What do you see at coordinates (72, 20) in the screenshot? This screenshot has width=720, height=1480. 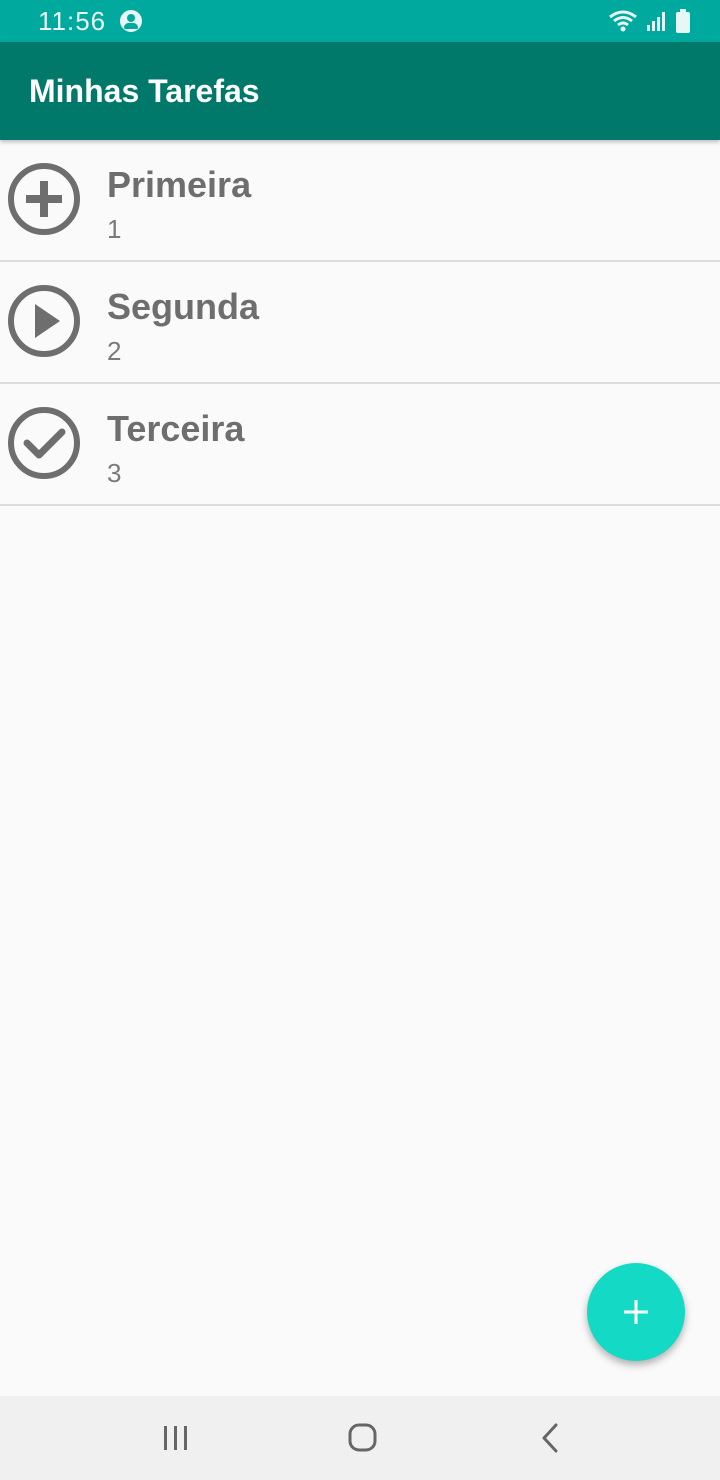 I see `status-time: 11:56` at bounding box center [72, 20].